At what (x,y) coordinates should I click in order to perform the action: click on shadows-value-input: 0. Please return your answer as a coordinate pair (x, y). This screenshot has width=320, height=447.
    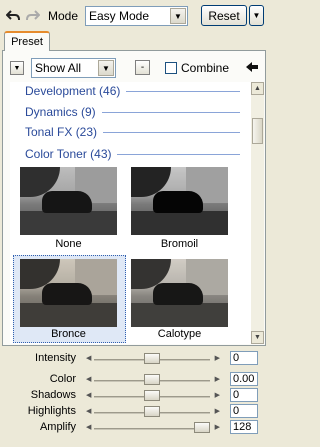
    Looking at the image, I should click on (244, 395).